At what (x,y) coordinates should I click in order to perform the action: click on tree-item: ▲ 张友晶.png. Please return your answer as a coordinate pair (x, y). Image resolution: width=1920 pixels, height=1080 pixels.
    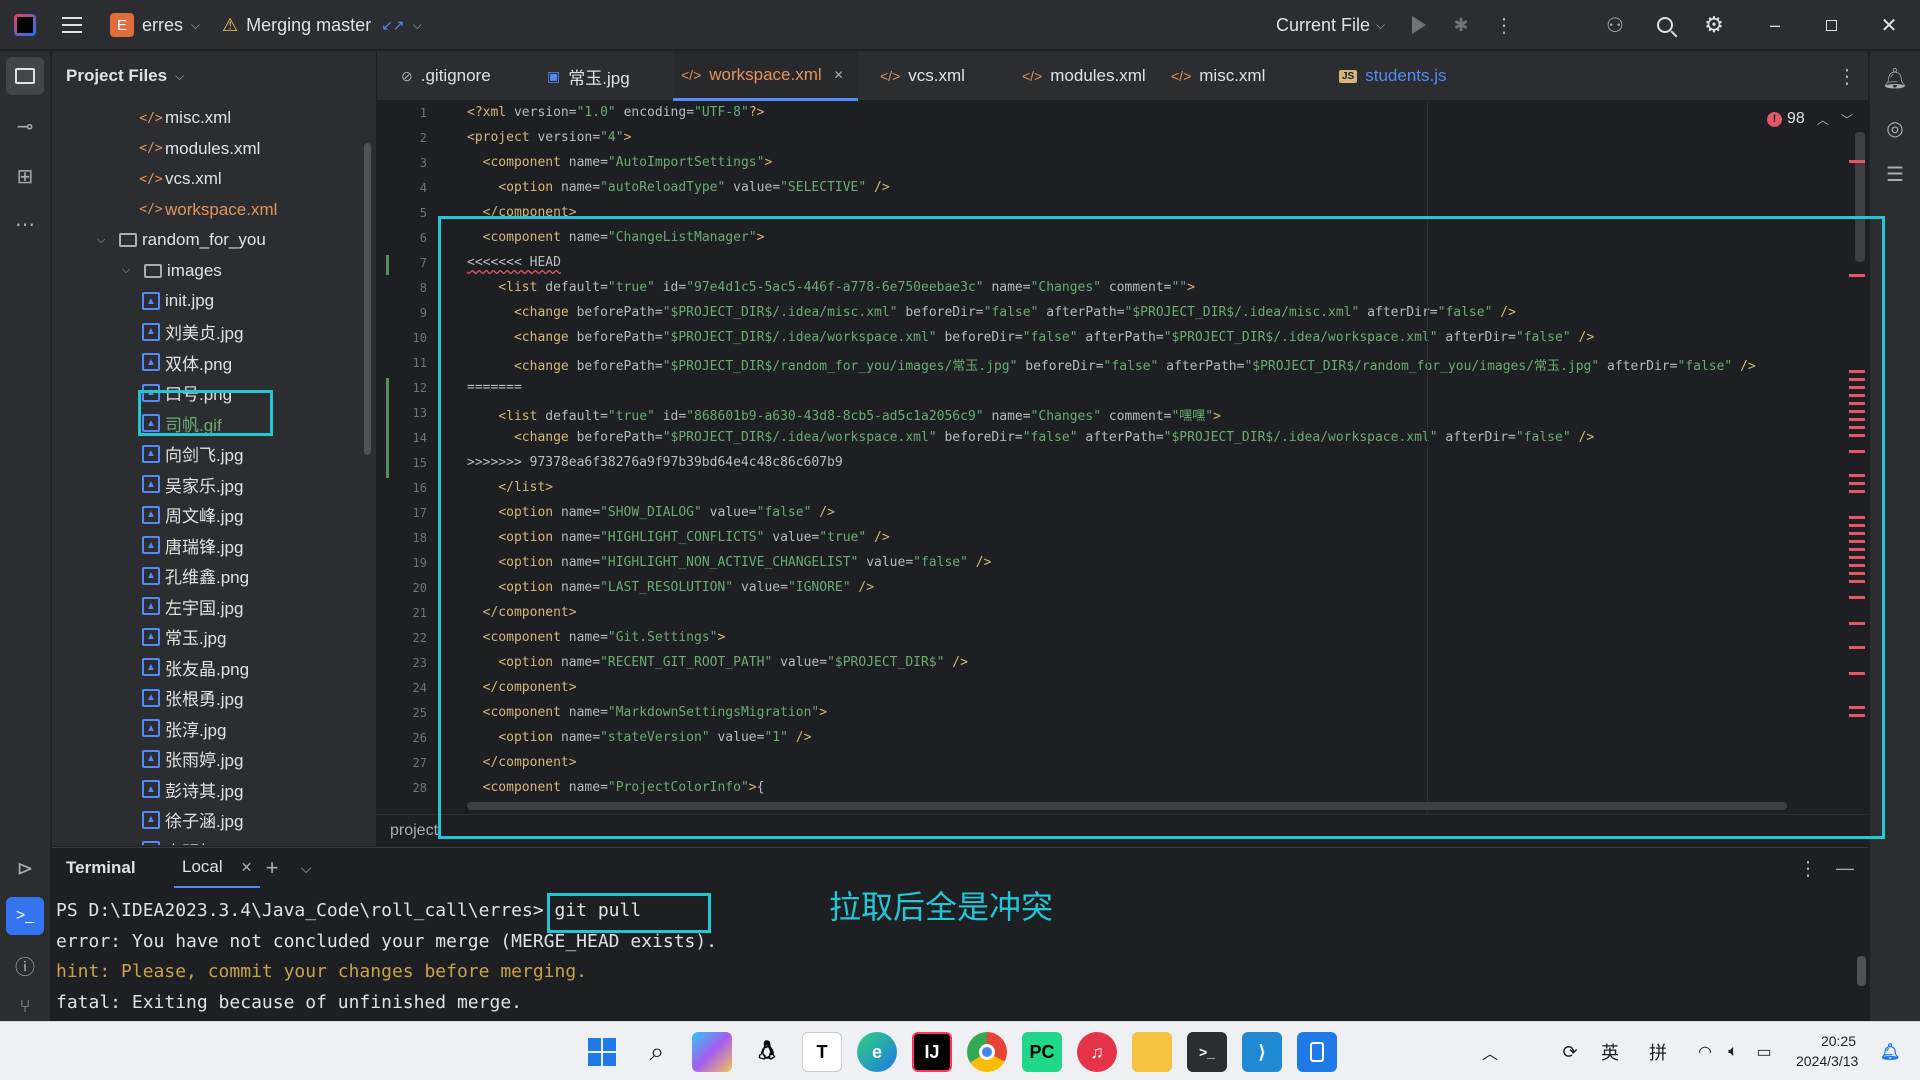
    Looking at the image, I should click on (214, 667).